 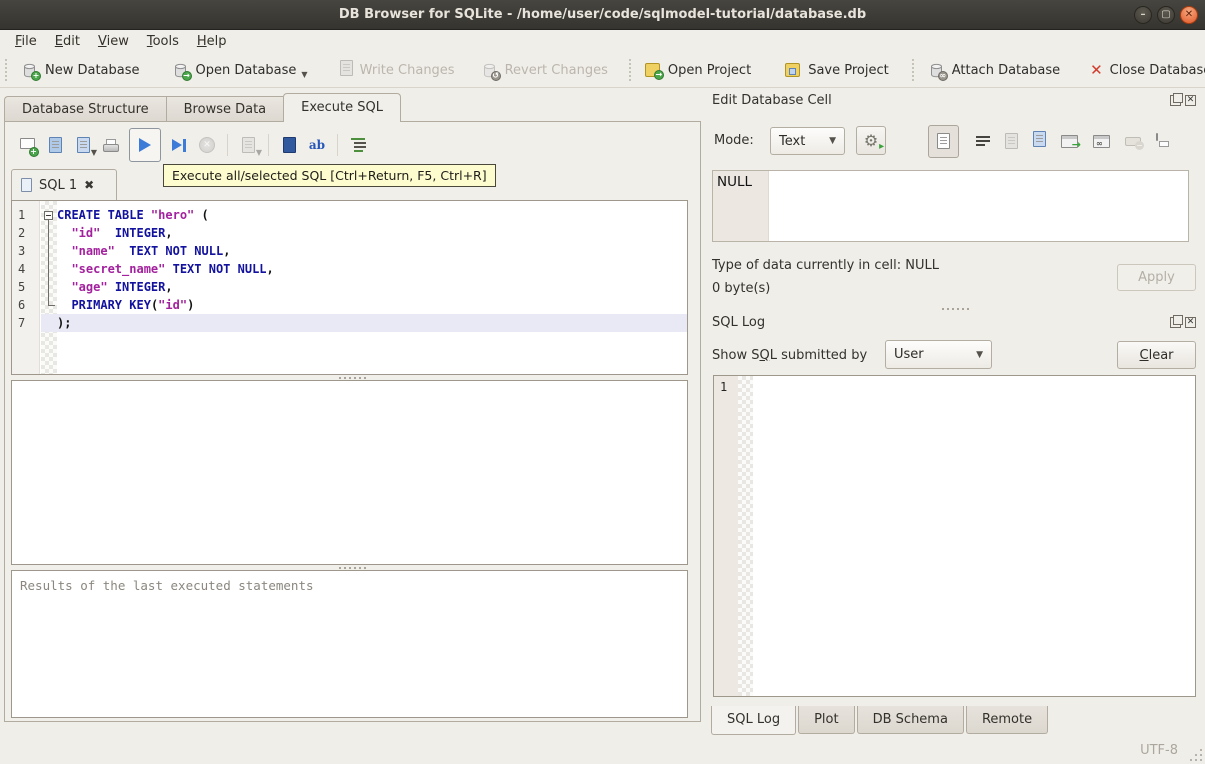 I want to click on close-sql-tab-icon: ✖, so click(x=89, y=185).